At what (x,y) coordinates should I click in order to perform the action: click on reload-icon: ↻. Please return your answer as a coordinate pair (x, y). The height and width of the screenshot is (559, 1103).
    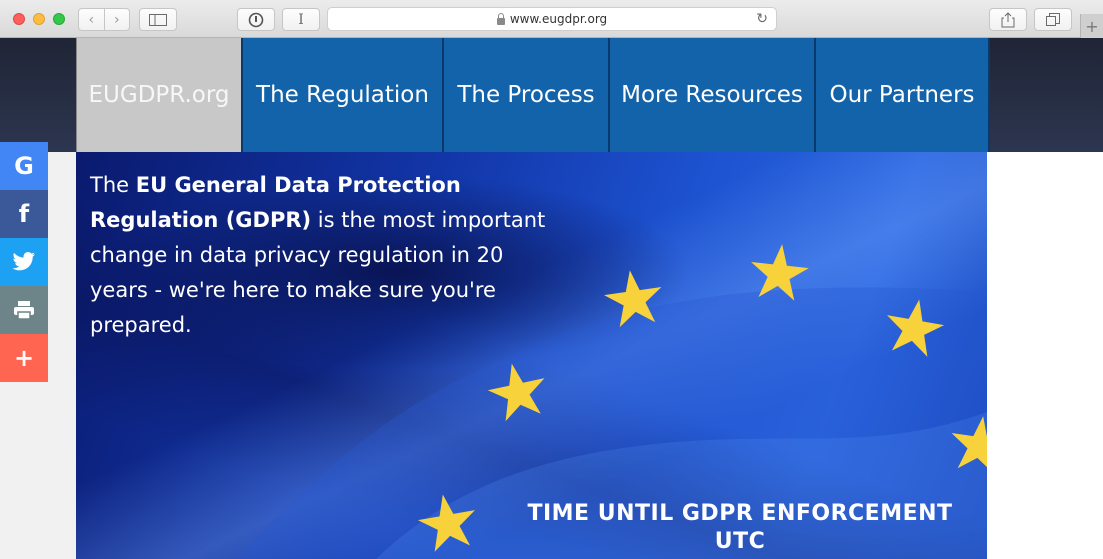
    Looking at the image, I should click on (762, 19).